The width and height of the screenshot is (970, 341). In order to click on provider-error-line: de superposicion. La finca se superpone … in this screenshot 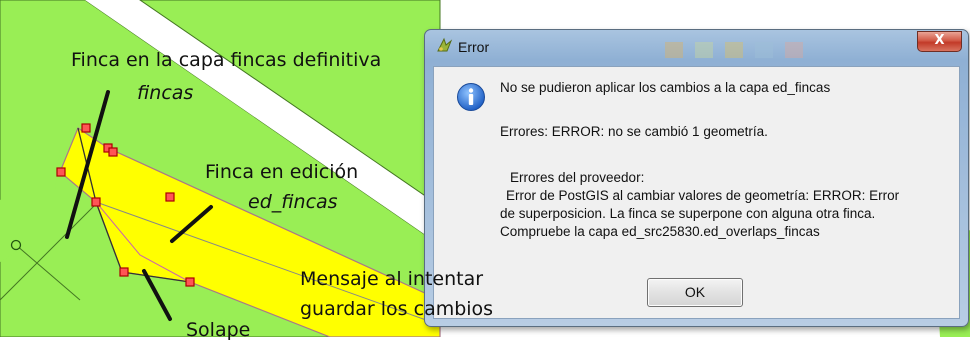, I will do `click(688, 213)`.